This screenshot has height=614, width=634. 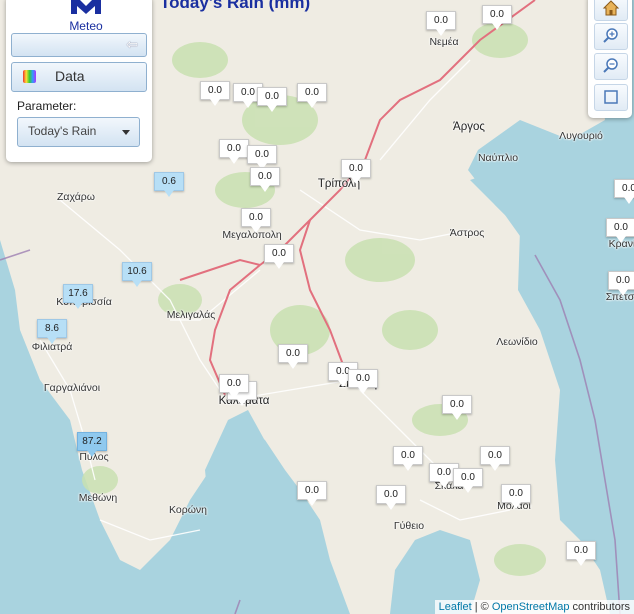 What do you see at coordinates (599, 607) in the screenshot?
I see `attribution-suffix: contributors` at bounding box center [599, 607].